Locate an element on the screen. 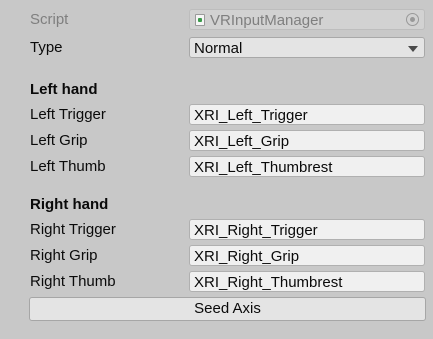 This screenshot has width=433, height=339. type-row: Type Normal is located at coordinates (216, 48).